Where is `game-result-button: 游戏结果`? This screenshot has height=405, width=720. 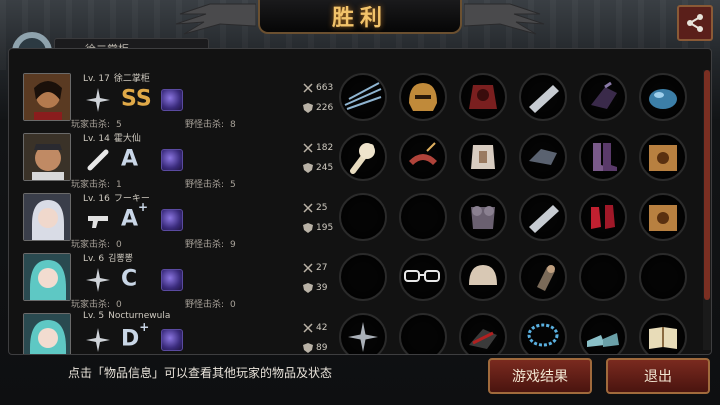
game-result-button: 游戏结果 is located at coordinates (540, 376).